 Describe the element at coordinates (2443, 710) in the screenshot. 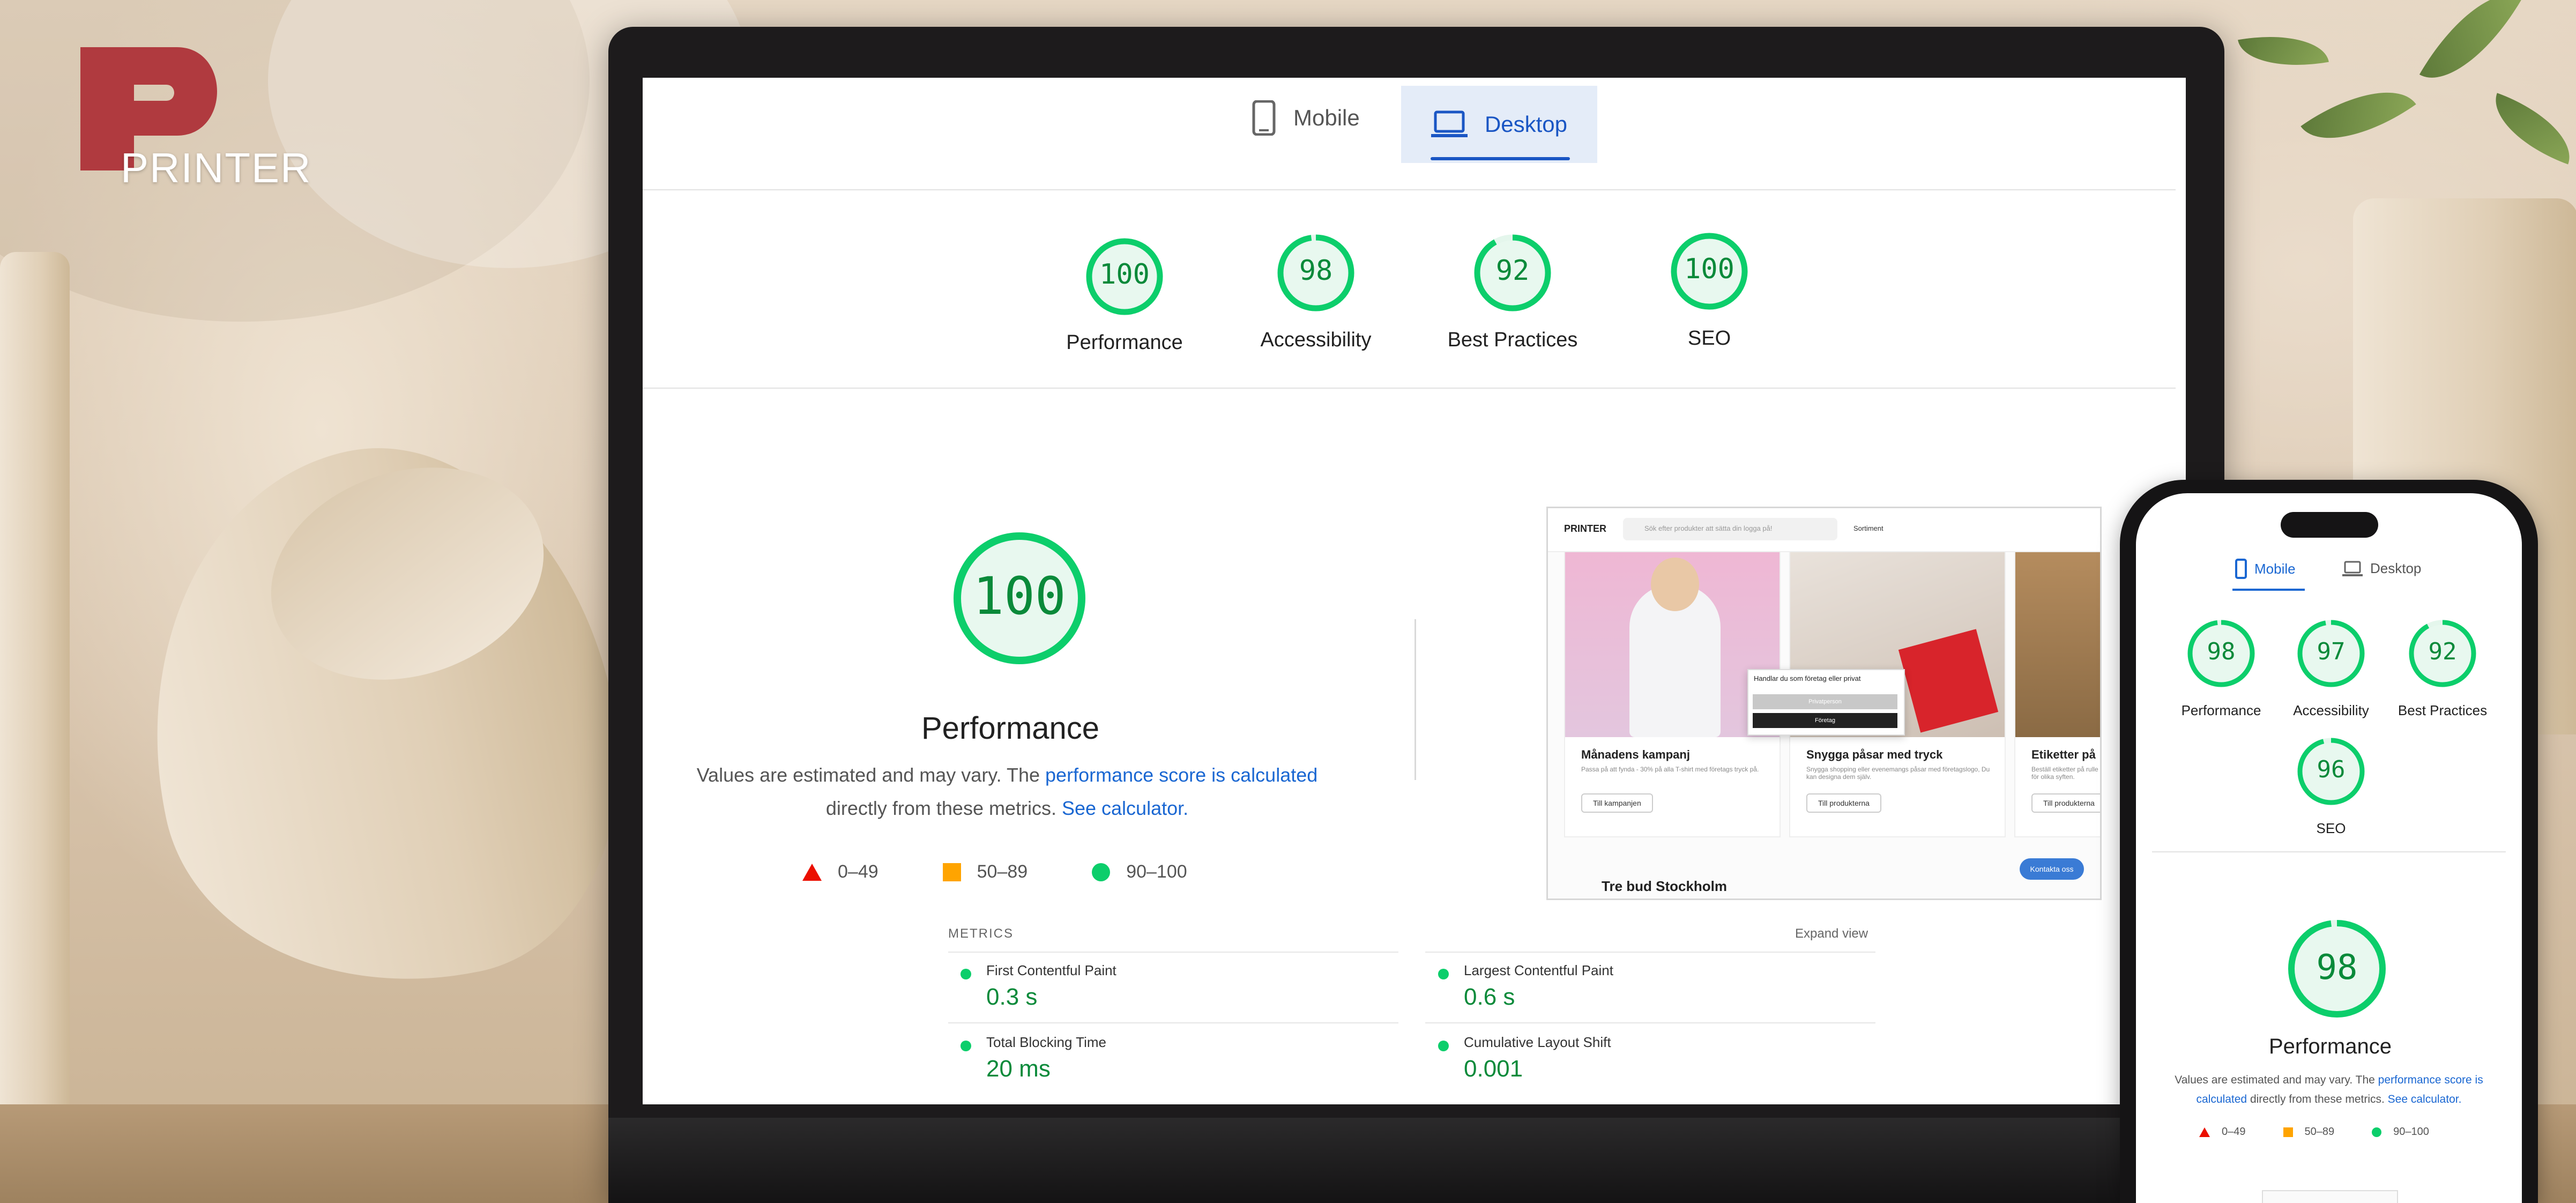

I see `gauge-label: Best Practices` at that location.